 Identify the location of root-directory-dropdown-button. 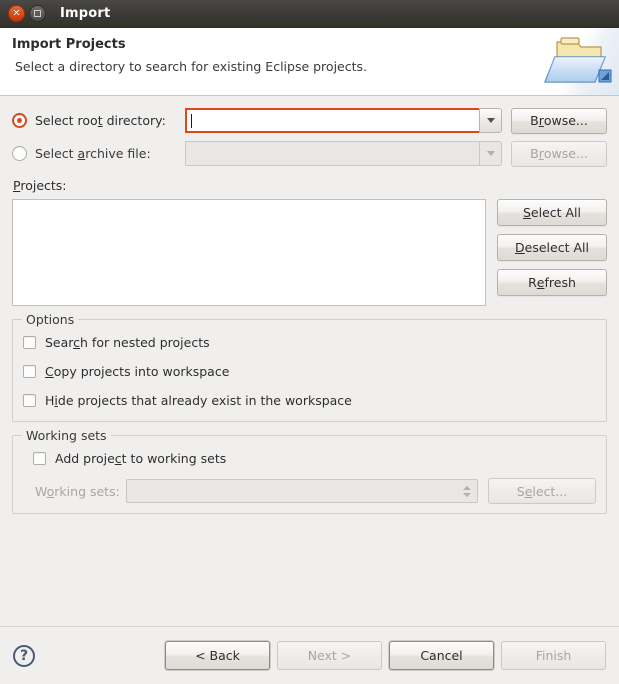
(490, 120).